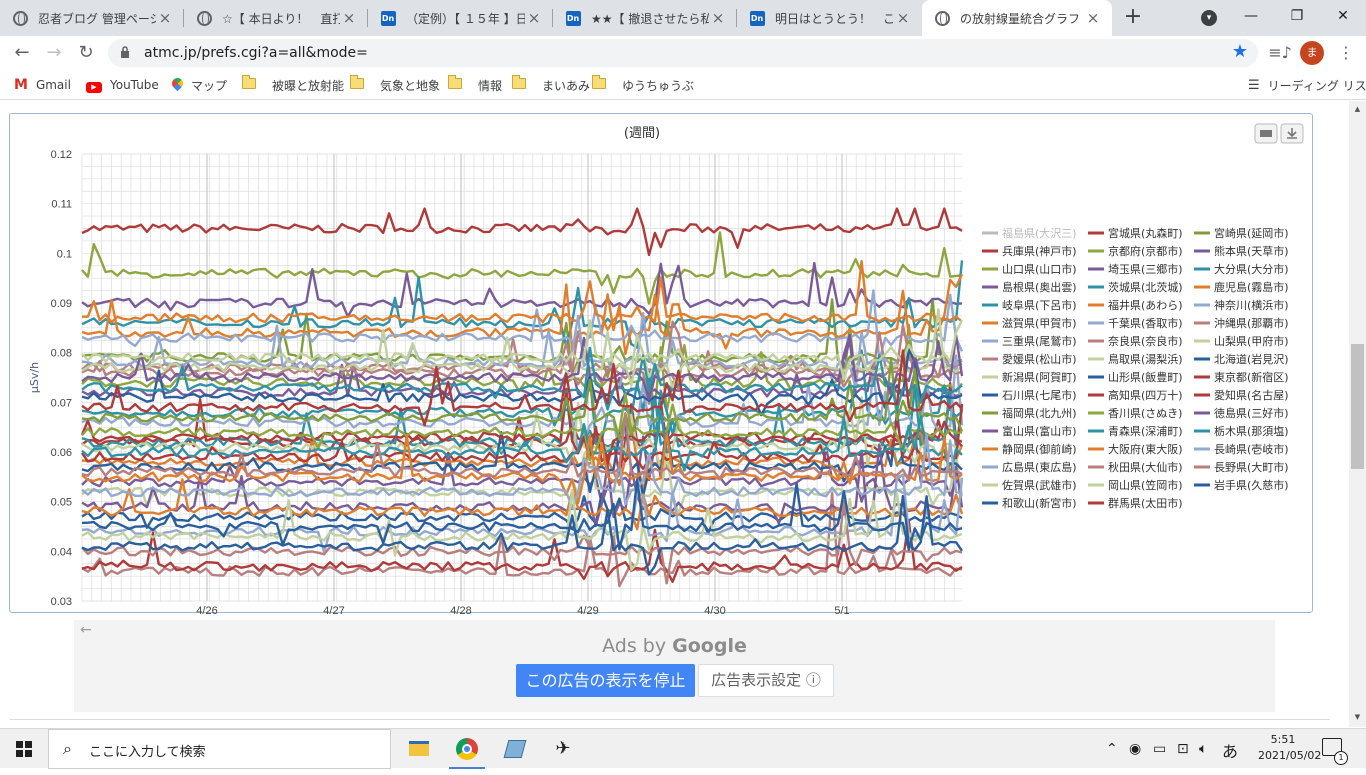 The height and width of the screenshot is (775, 1366). What do you see at coordinates (460, 18) in the screenshot?
I see `browser-tab: Dn （定例）【 １５年 】日 ×` at bounding box center [460, 18].